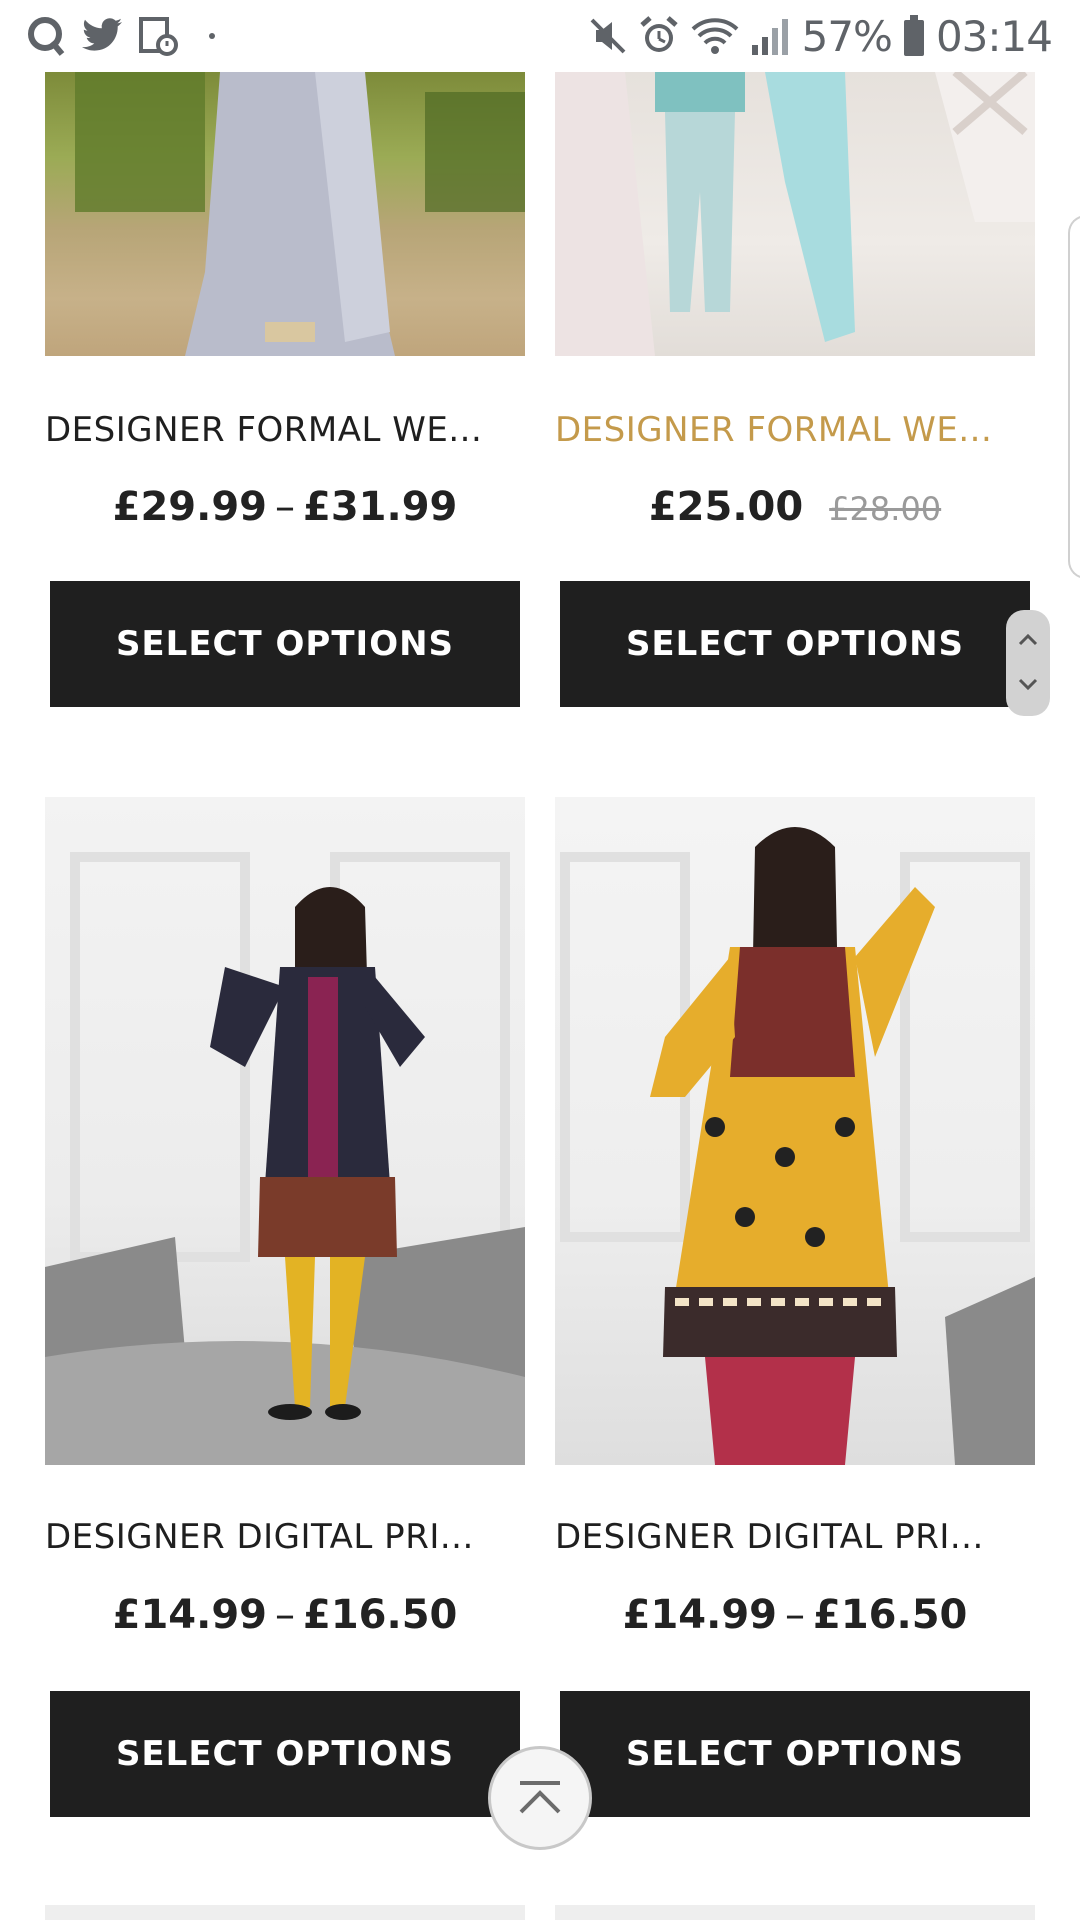 The height and width of the screenshot is (1920, 1080). Describe the element at coordinates (212, 36) in the screenshot. I see `dot-icon` at that location.